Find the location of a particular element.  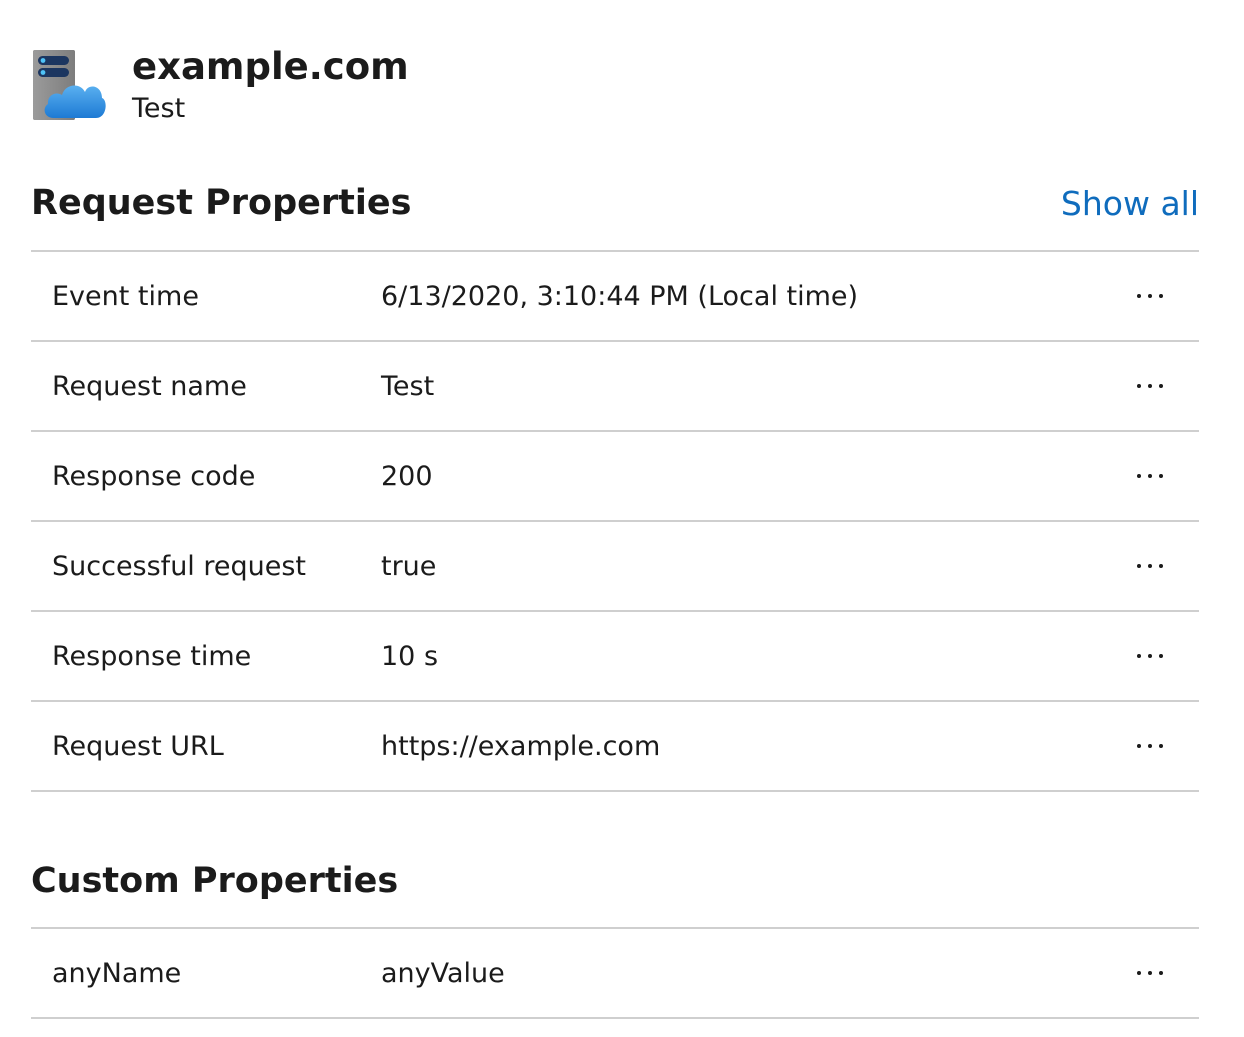

resource-header: example.com Test is located at coordinates (220, 89).